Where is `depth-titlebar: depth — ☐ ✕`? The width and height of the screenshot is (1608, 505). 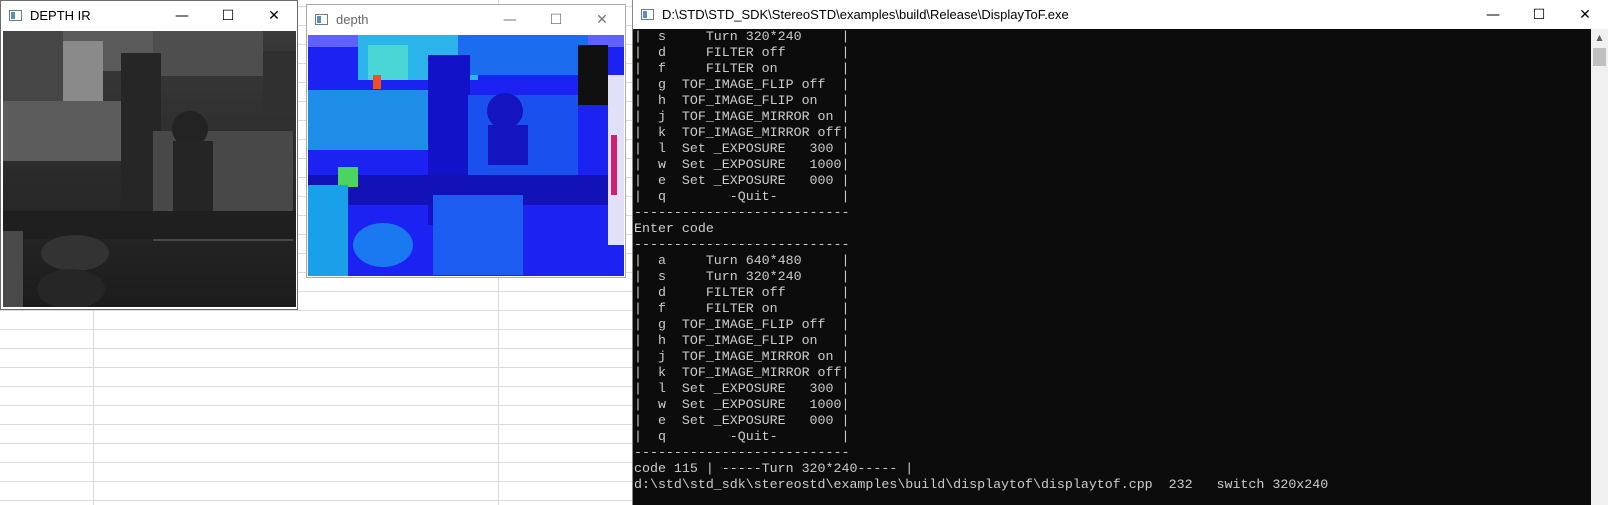 depth-titlebar: depth — ☐ ✕ is located at coordinates (466, 19).